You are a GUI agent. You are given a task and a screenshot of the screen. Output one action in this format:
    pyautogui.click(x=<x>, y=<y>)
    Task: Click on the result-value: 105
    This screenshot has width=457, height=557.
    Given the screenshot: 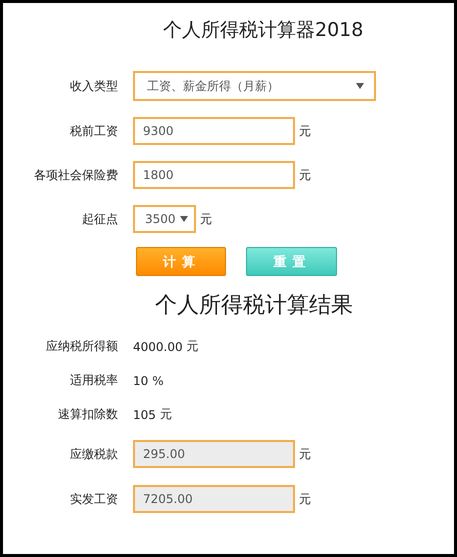 What is the action you would take?
    pyautogui.click(x=144, y=415)
    